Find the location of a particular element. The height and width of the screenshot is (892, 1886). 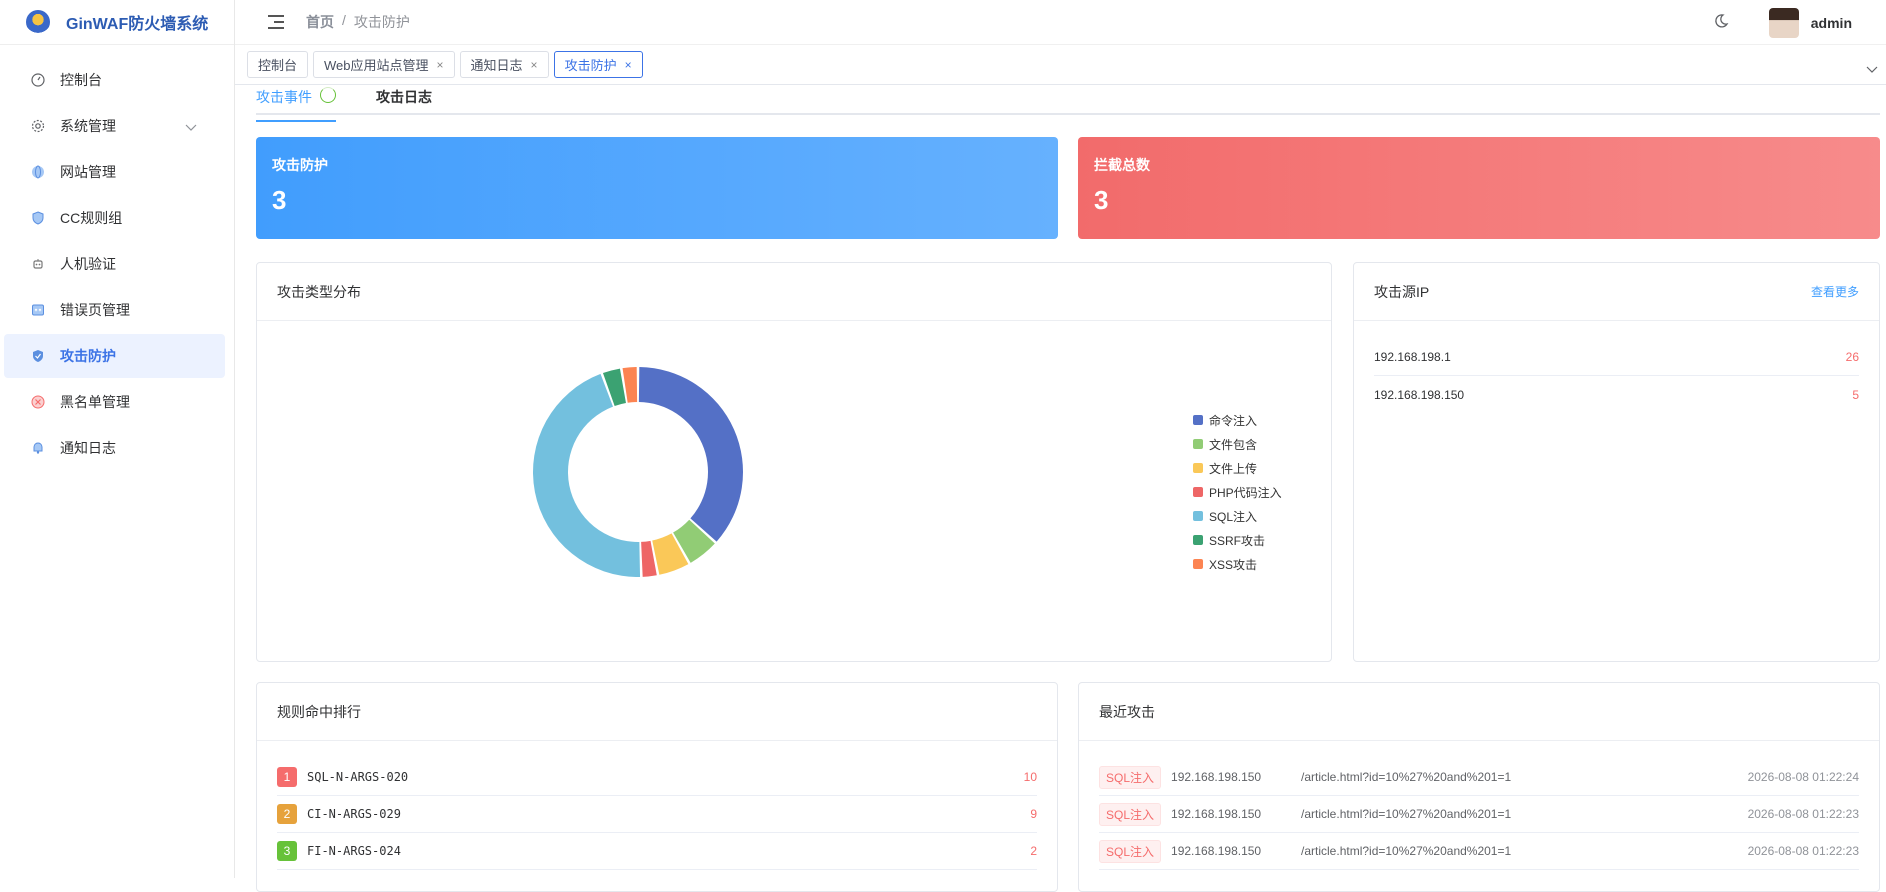

legend-label: XSS攻击 is located at coordinates (1233, 564).